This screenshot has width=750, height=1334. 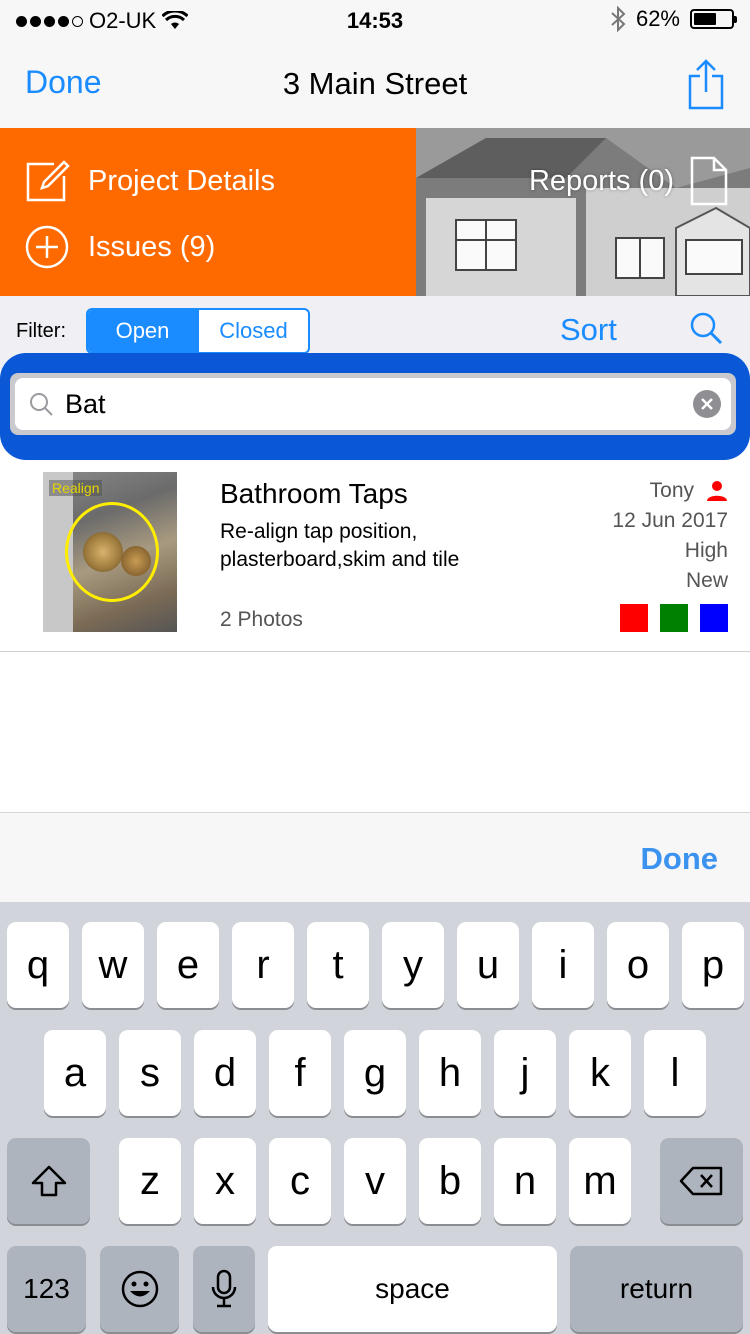 I want to click on issues-label: Issues (9), so click(x=152, y=246).